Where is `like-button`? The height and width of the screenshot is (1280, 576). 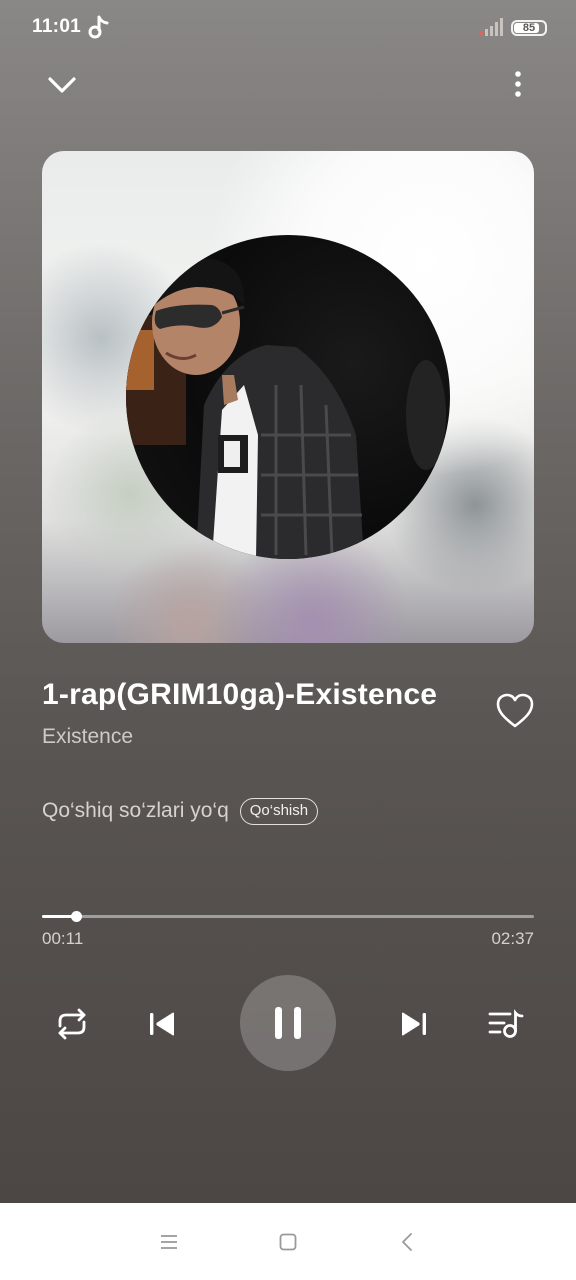
like-button is located at coordinates (515, 711).